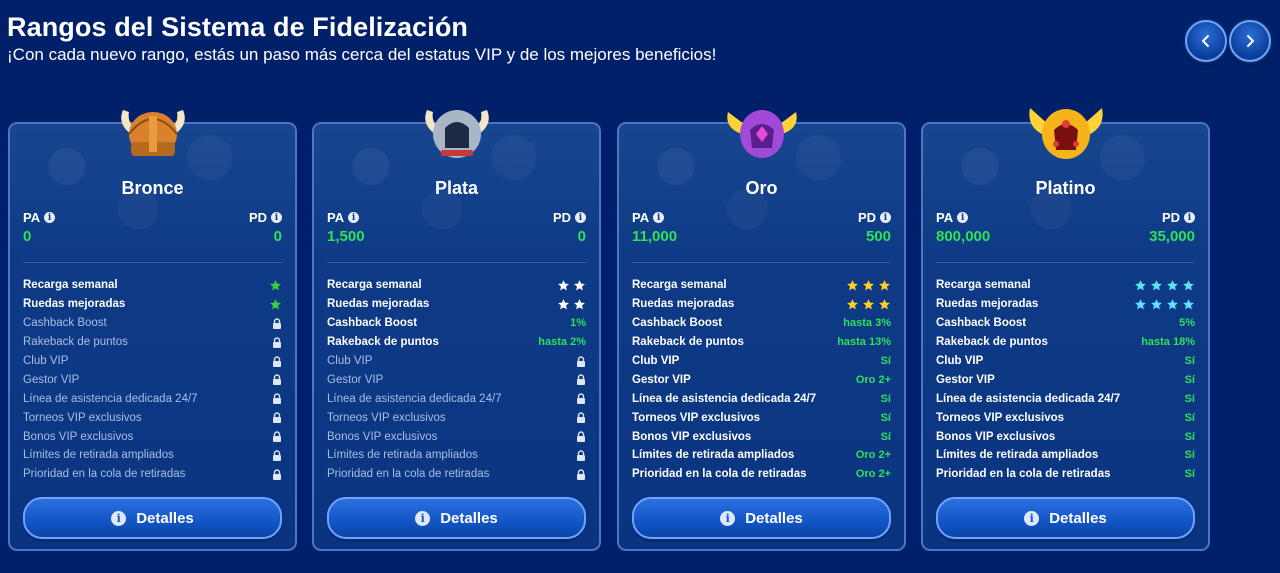 This screenshot has width=1280, height=573. Describe the element at coordinates (152, 342) in the screenshot. I see `feature-row: Rakeback de puntos` at that location.